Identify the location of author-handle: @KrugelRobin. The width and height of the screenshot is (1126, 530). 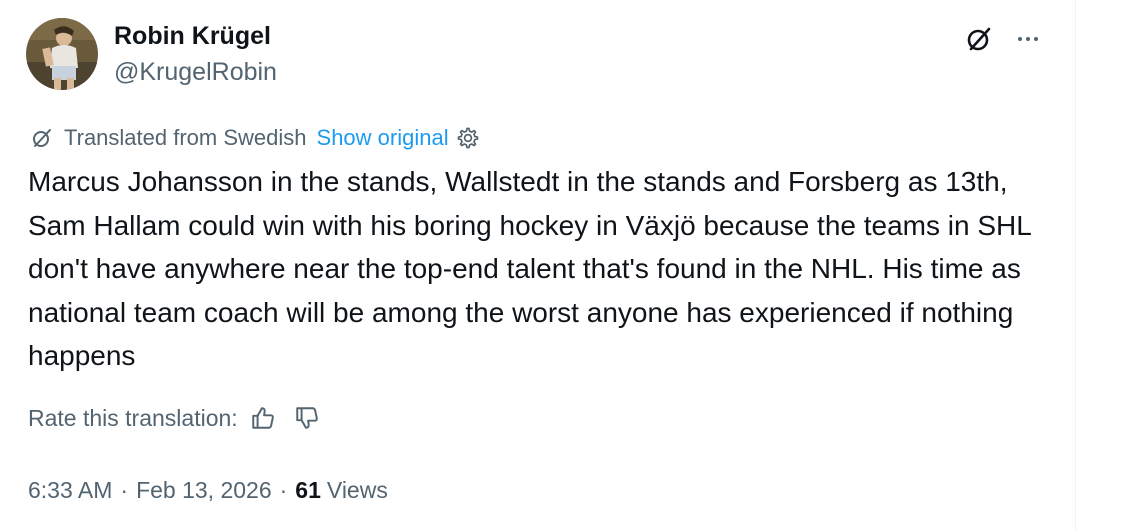
(195, 72).